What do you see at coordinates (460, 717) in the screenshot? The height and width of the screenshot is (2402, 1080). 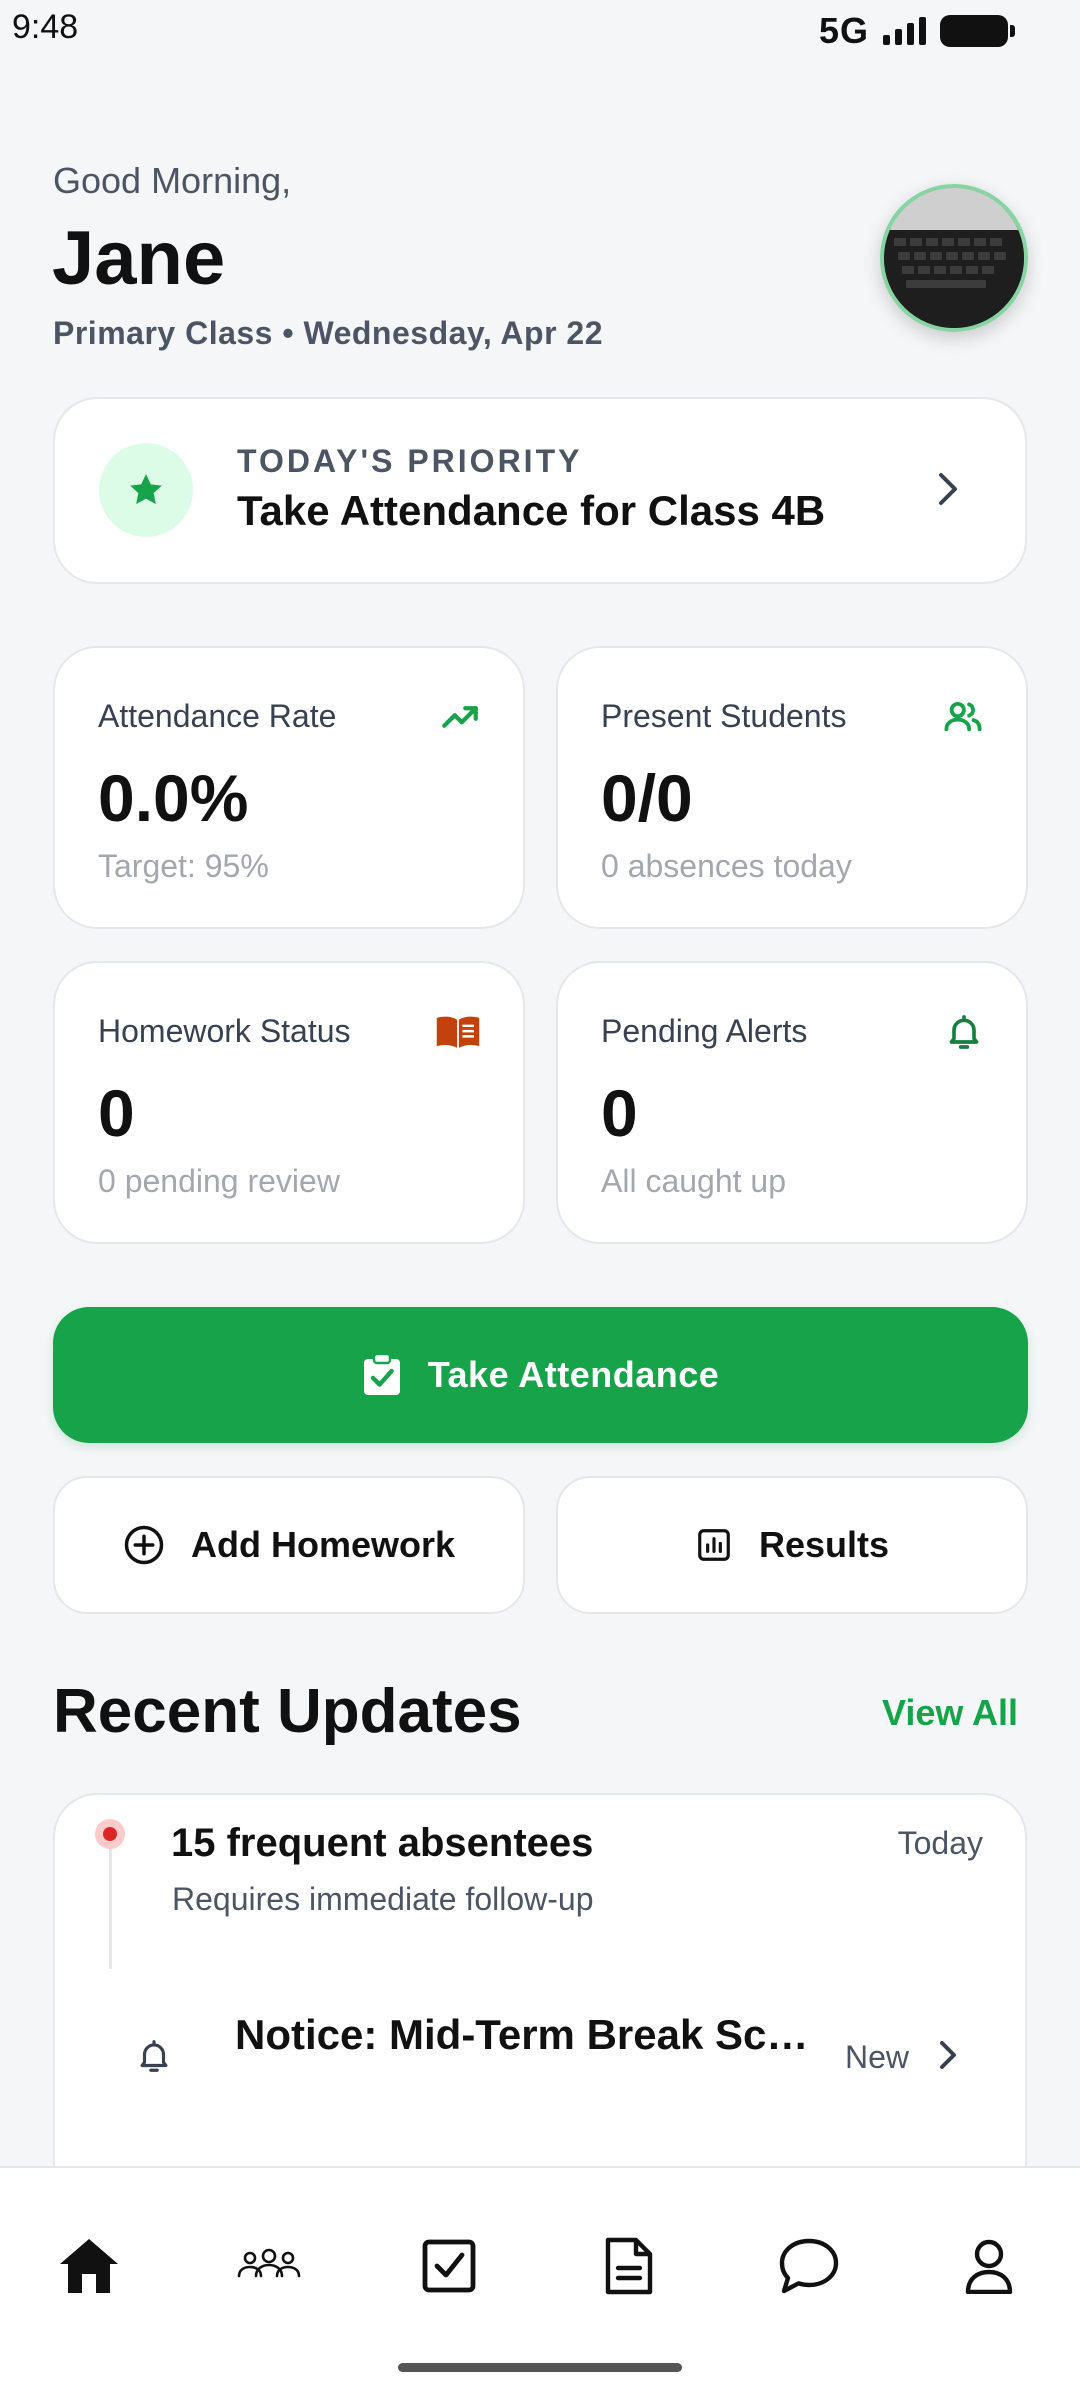 I see `trending-up-icon` at bounding box center [460, 717].